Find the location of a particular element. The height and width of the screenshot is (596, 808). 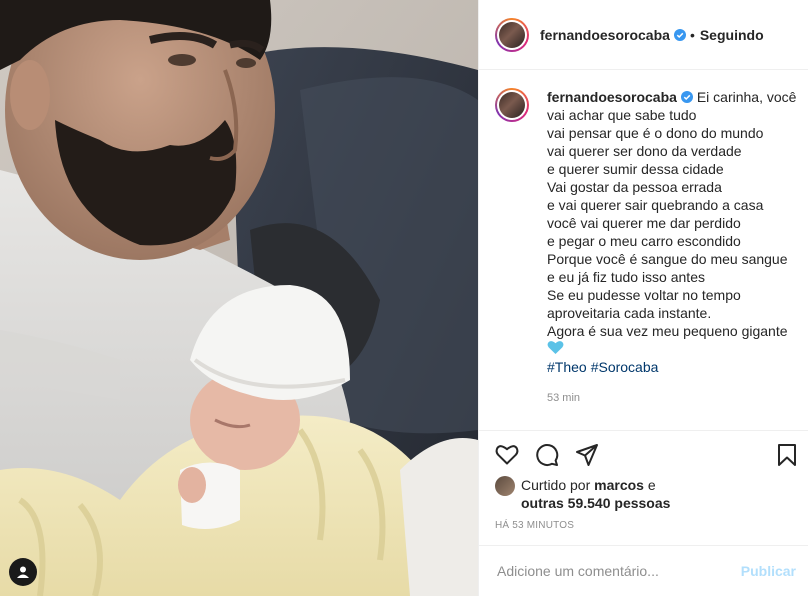

comment-input is located at coordinates (618, 571).